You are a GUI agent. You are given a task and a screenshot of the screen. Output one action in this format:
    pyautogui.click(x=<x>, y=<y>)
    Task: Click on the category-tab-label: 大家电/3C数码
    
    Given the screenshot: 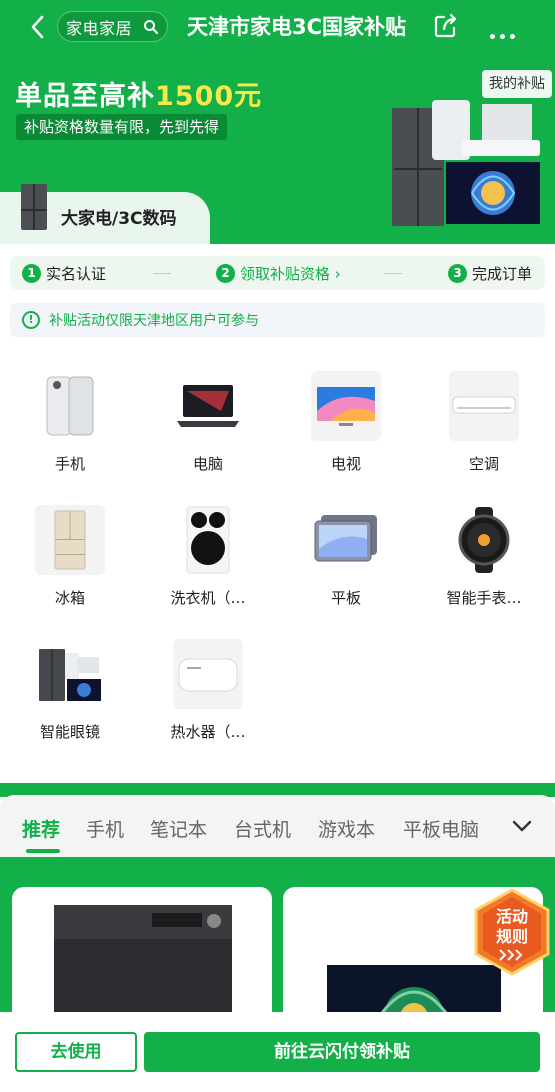 What is the action you would take?
    pyautogui.click(x=119, y=219)
    